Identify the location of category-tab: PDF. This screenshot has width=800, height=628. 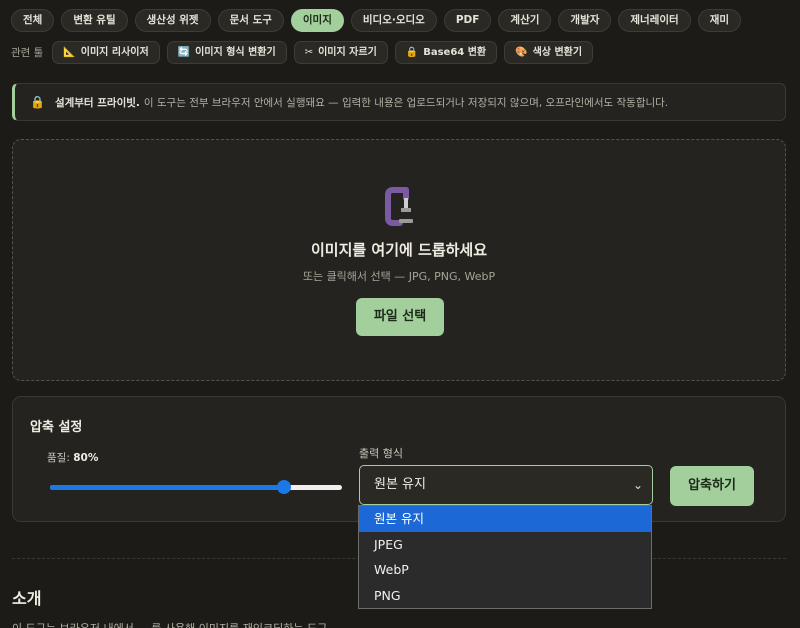
(467, 20).